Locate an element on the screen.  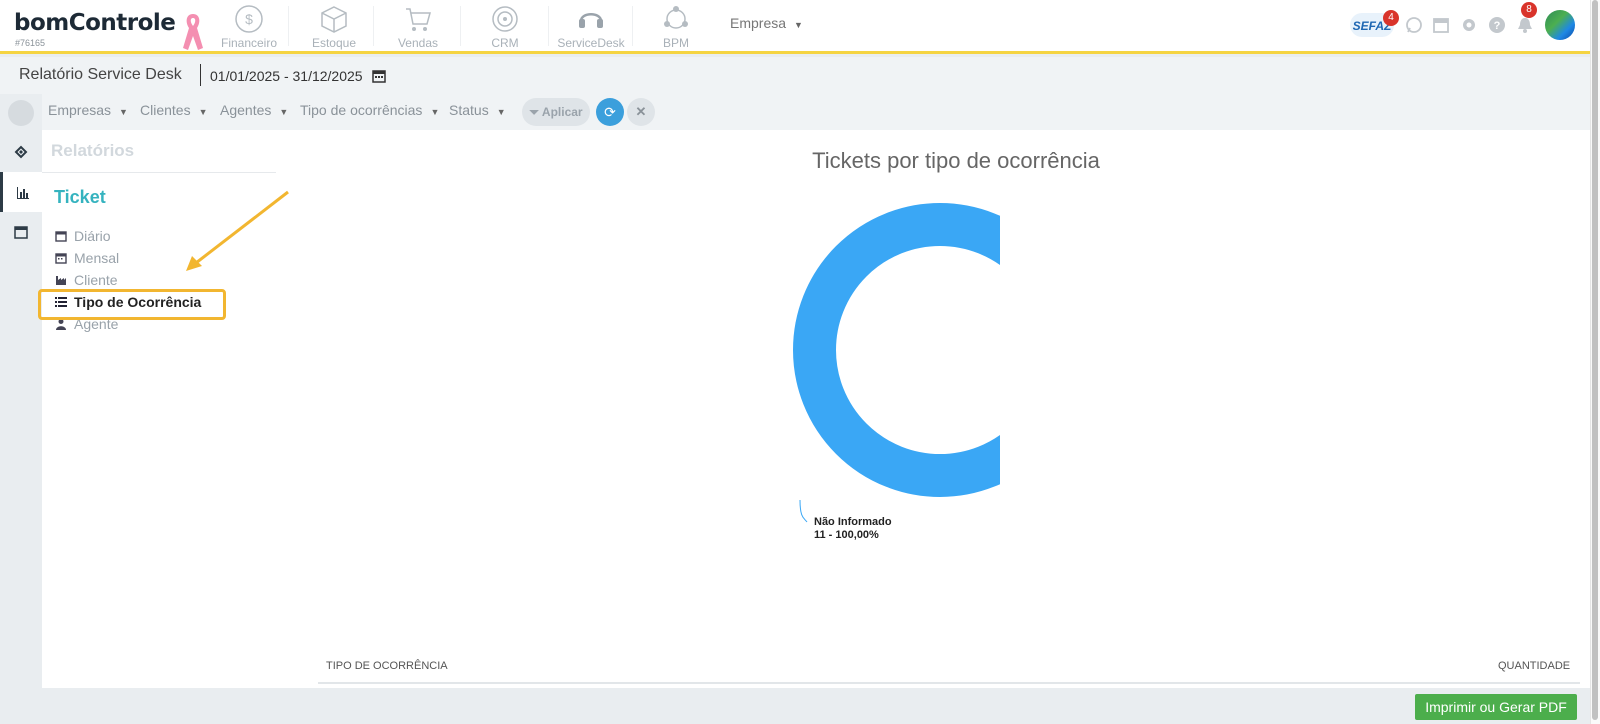
whatsapp-icon is located at coordinates (1414, 25).